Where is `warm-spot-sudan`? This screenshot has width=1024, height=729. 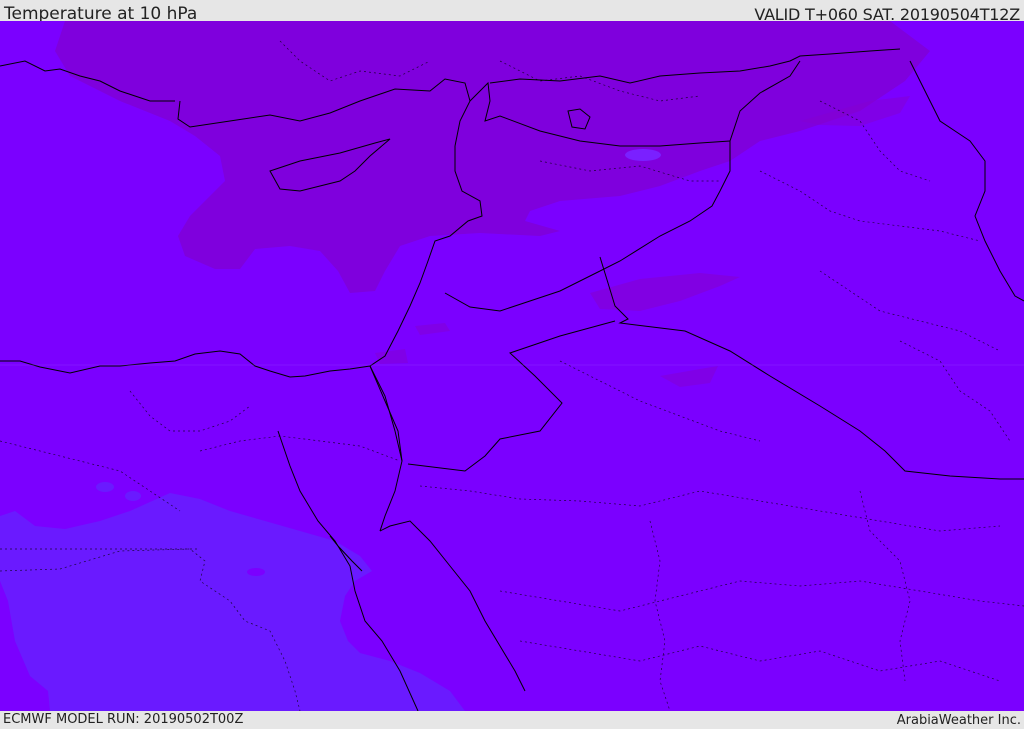
warm-spot-sudan is located at coordinates (256, 572).